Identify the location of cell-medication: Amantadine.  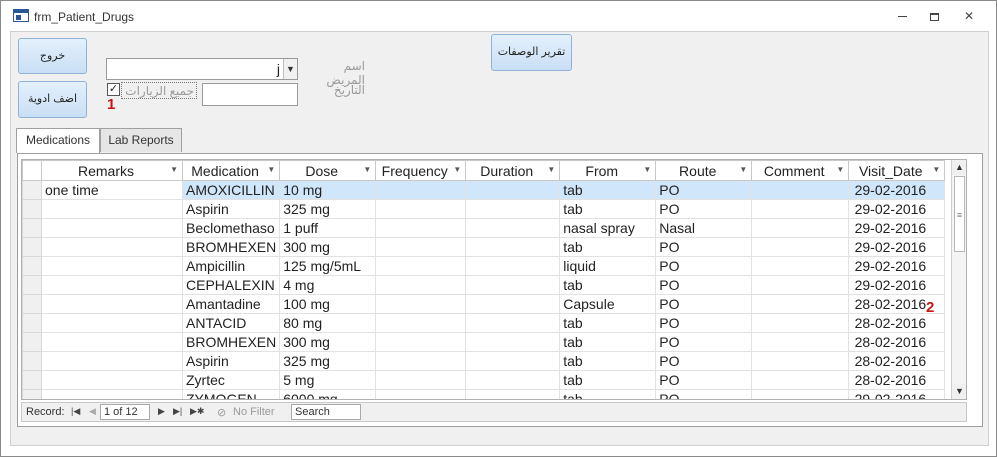
(231, 304).